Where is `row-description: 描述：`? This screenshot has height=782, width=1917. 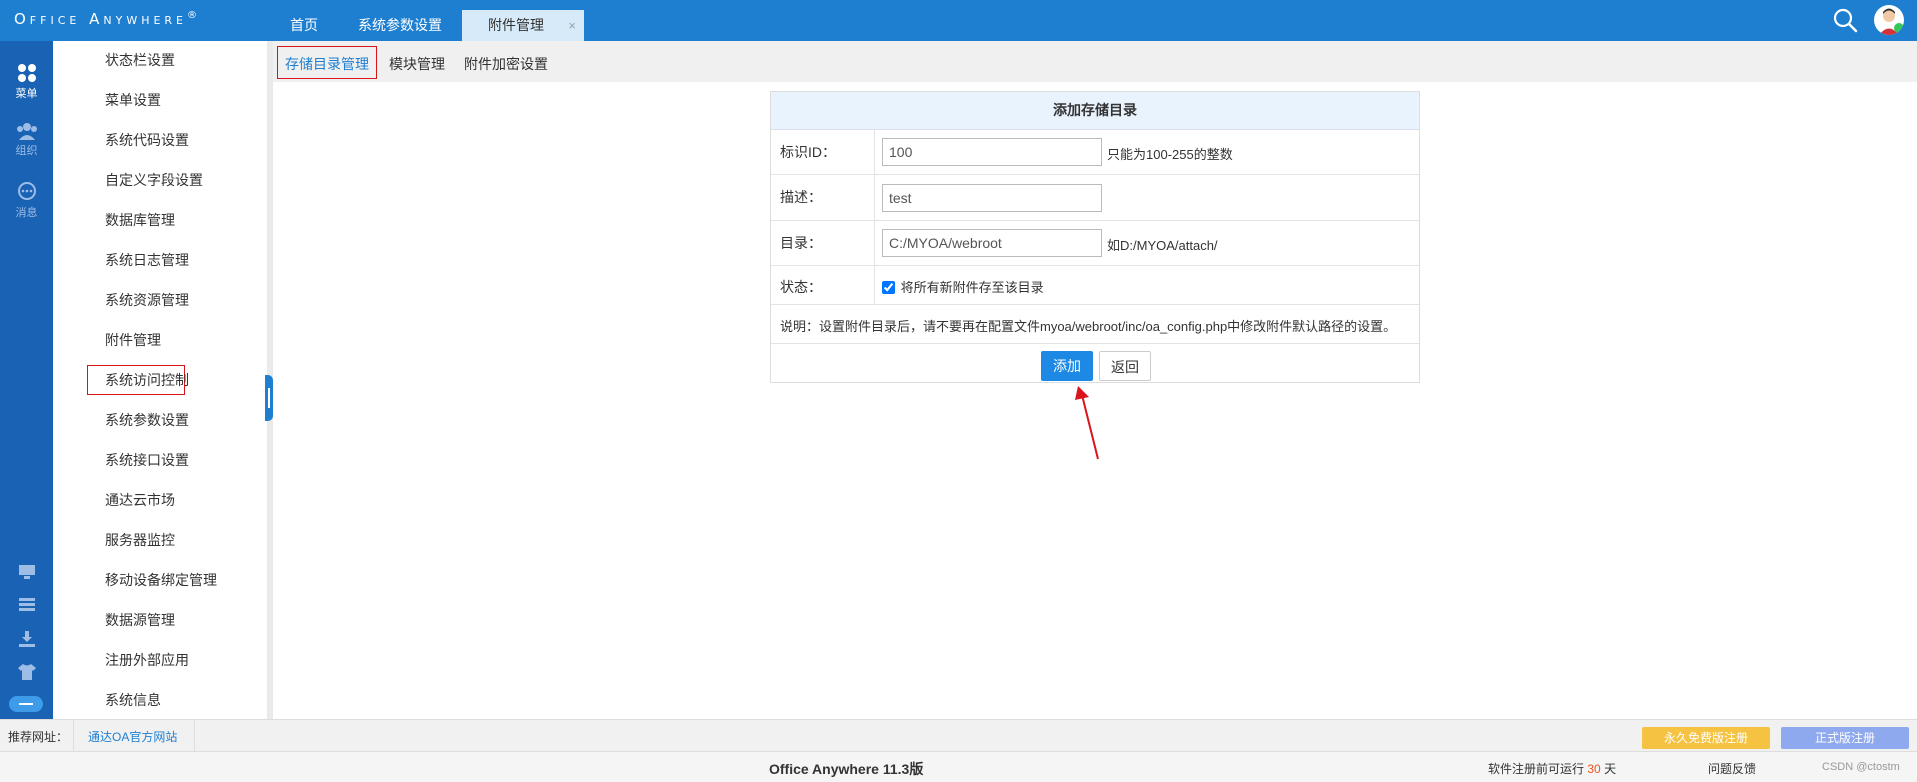
row-description: 描述： is located at coordinates (1095, 198).